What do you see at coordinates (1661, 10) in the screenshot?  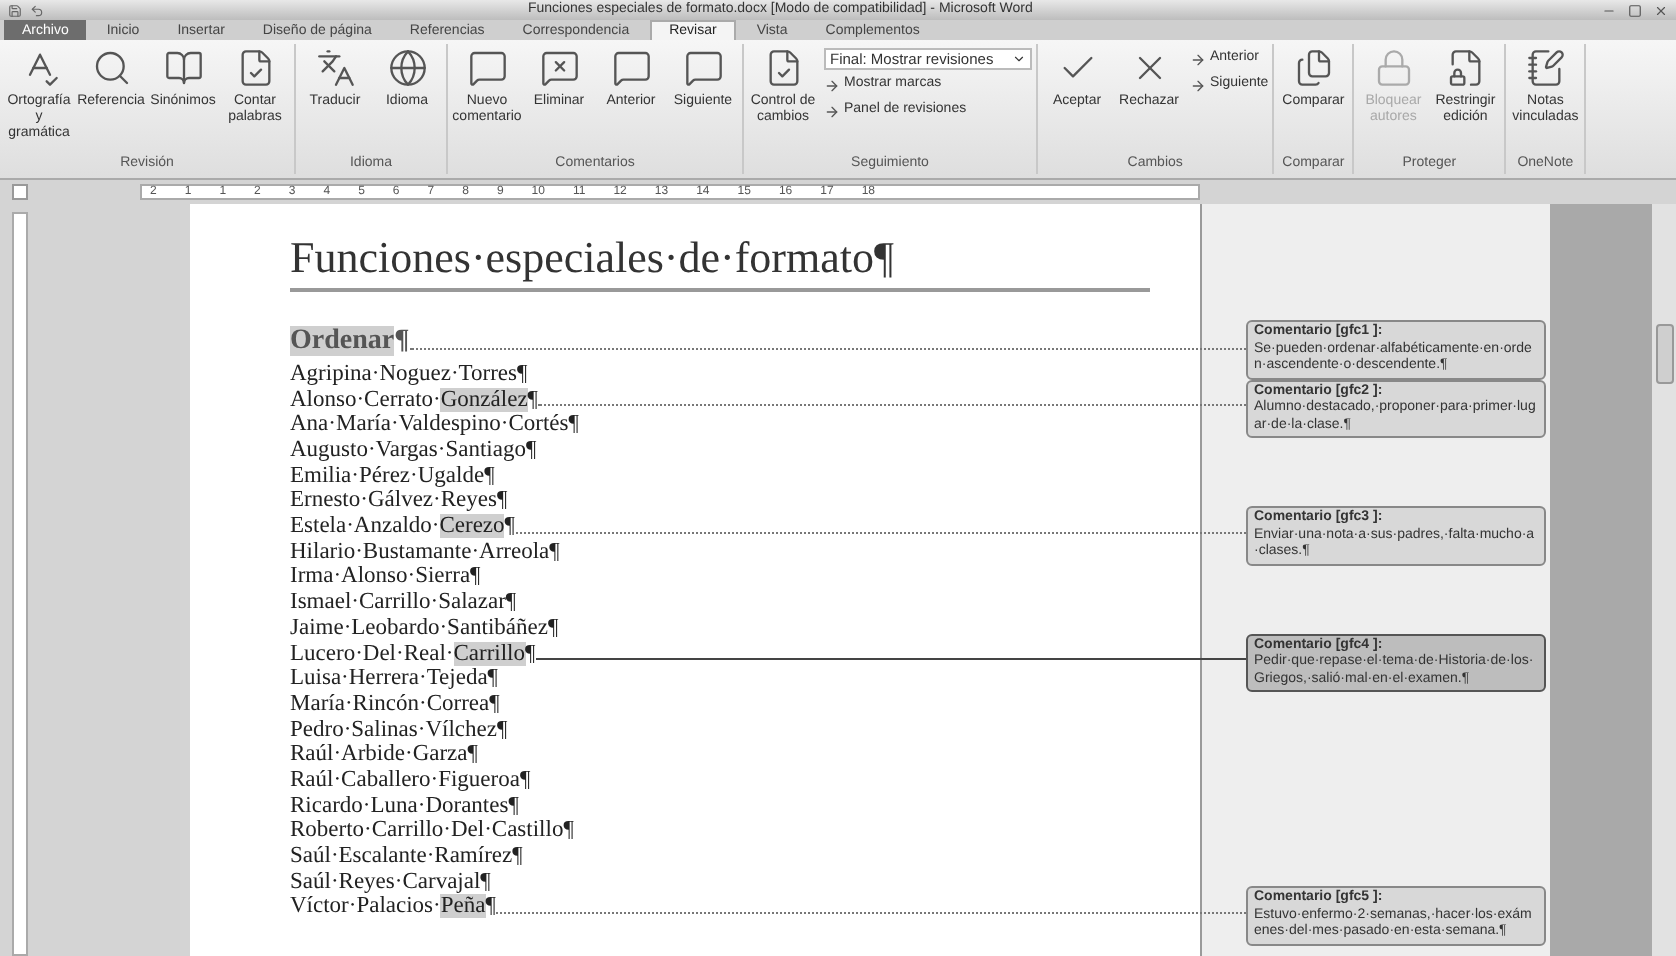 I see `close-icon` at bounding box center [1661, 10].